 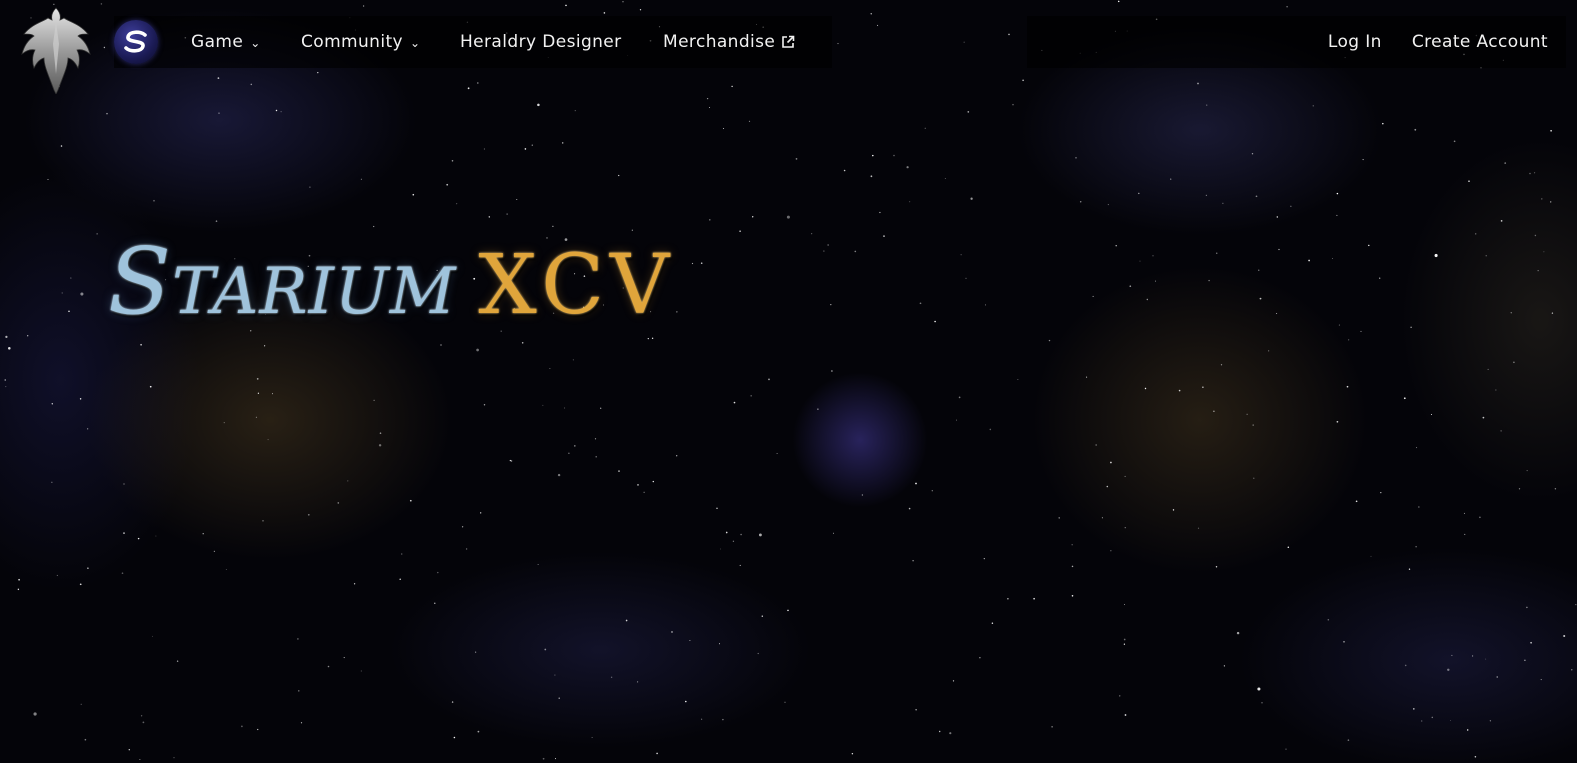 I want to click on nav-heraldry-designer-link: Heraldry Designer, so click(x=541, y=42).